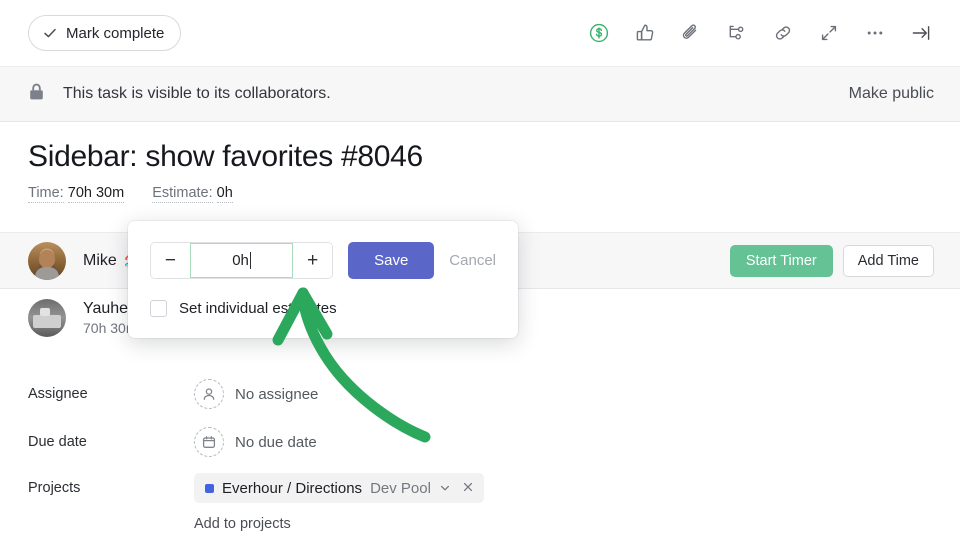 This screenshot has width=960, height=557. What do you see at coordinates (468, 488) in the screenshot?
I see `remove-project-icon` at bounding box center [468, 488].